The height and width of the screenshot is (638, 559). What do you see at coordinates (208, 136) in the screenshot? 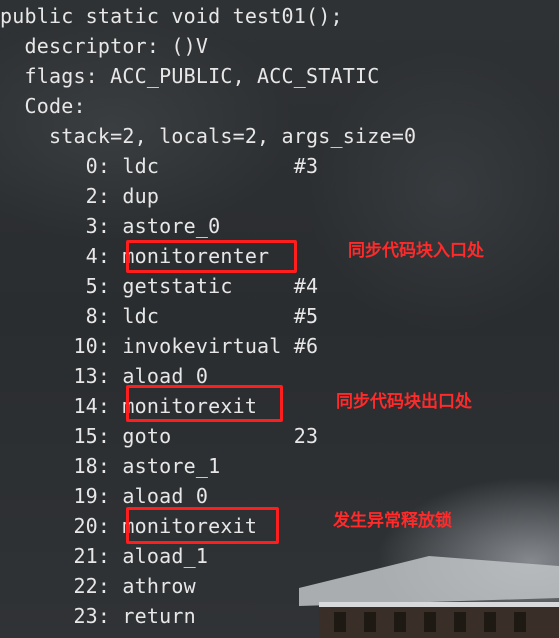
I see `stack-info-line: stack=2, locals=2, args_size=0` at bounding box center [208, 136].